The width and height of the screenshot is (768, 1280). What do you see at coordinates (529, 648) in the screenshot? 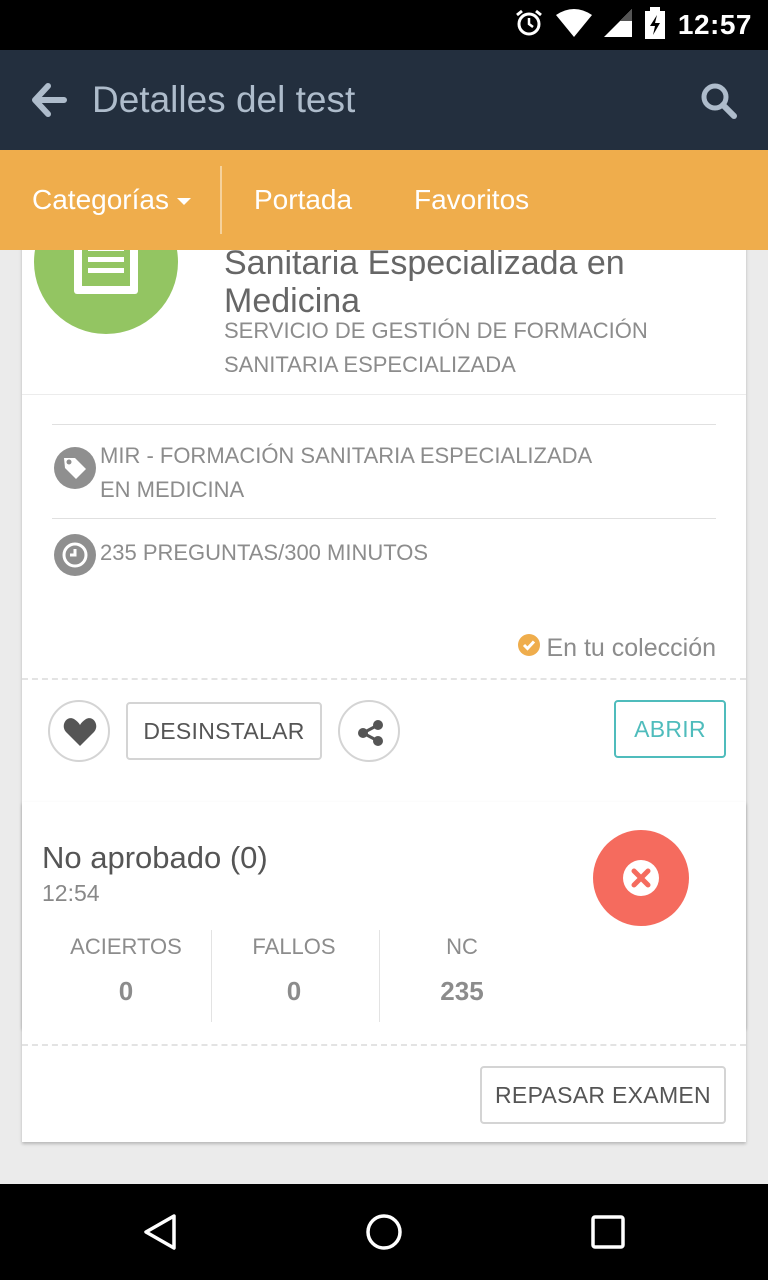
I see `check-circle-icon` at bounding box center [529, 648].